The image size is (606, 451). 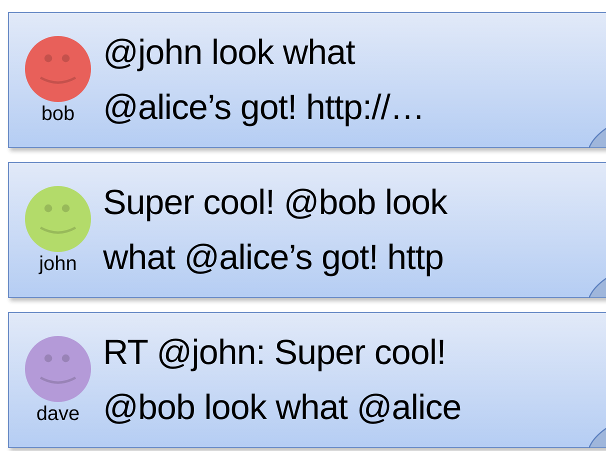 I want to click on tweet-text-line: what @alice’s got! http, so click(x=274, y=258).